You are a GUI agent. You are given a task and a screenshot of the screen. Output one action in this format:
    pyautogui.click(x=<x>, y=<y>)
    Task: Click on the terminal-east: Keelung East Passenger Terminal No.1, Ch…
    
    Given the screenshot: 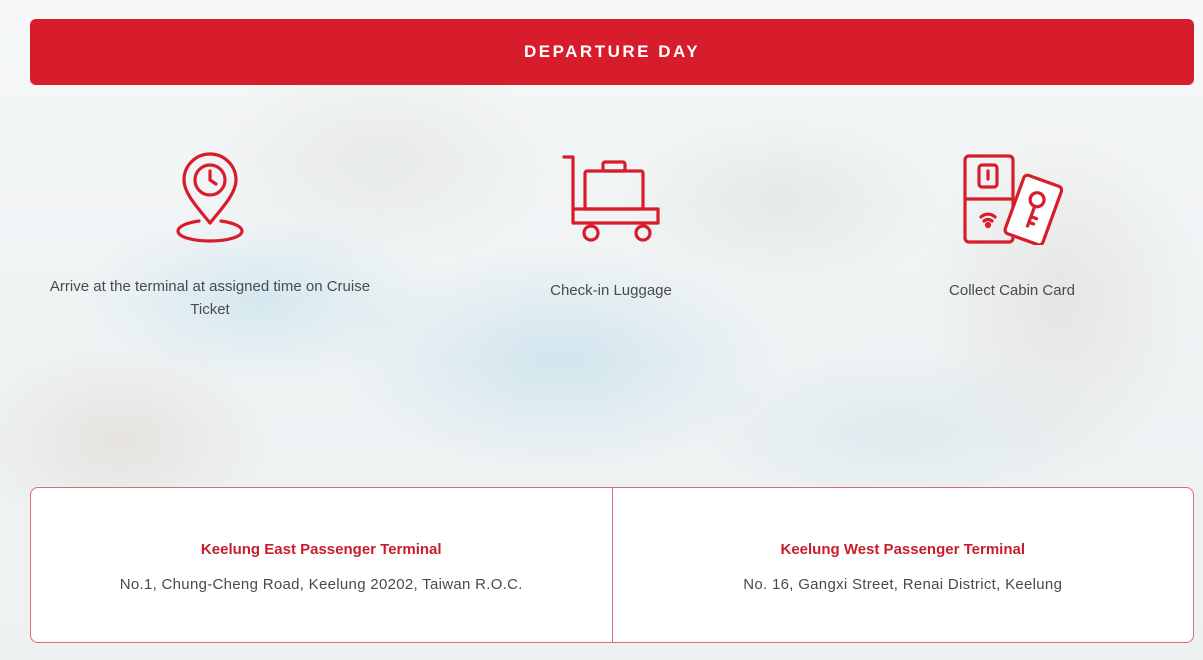 What is the action you would take?
    pyautogui.click(x=321, y=565)
    